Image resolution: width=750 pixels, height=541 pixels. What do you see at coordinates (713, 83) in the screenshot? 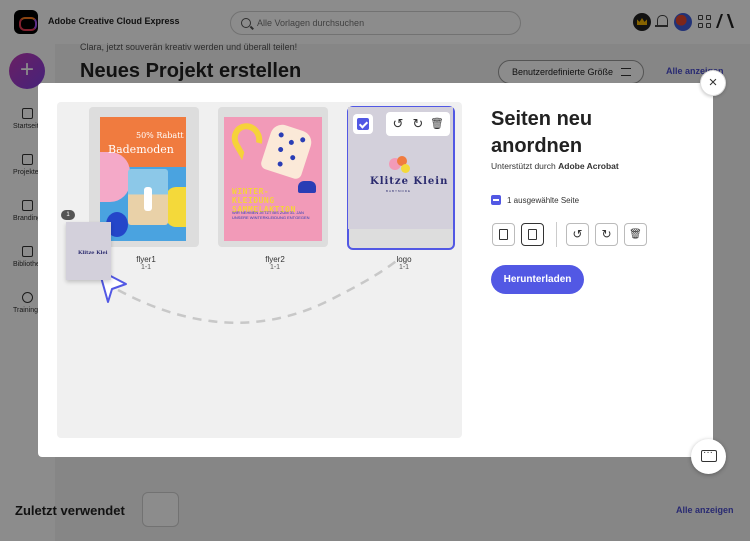
I see `close-button: ×` at bounding box center [713, 83].